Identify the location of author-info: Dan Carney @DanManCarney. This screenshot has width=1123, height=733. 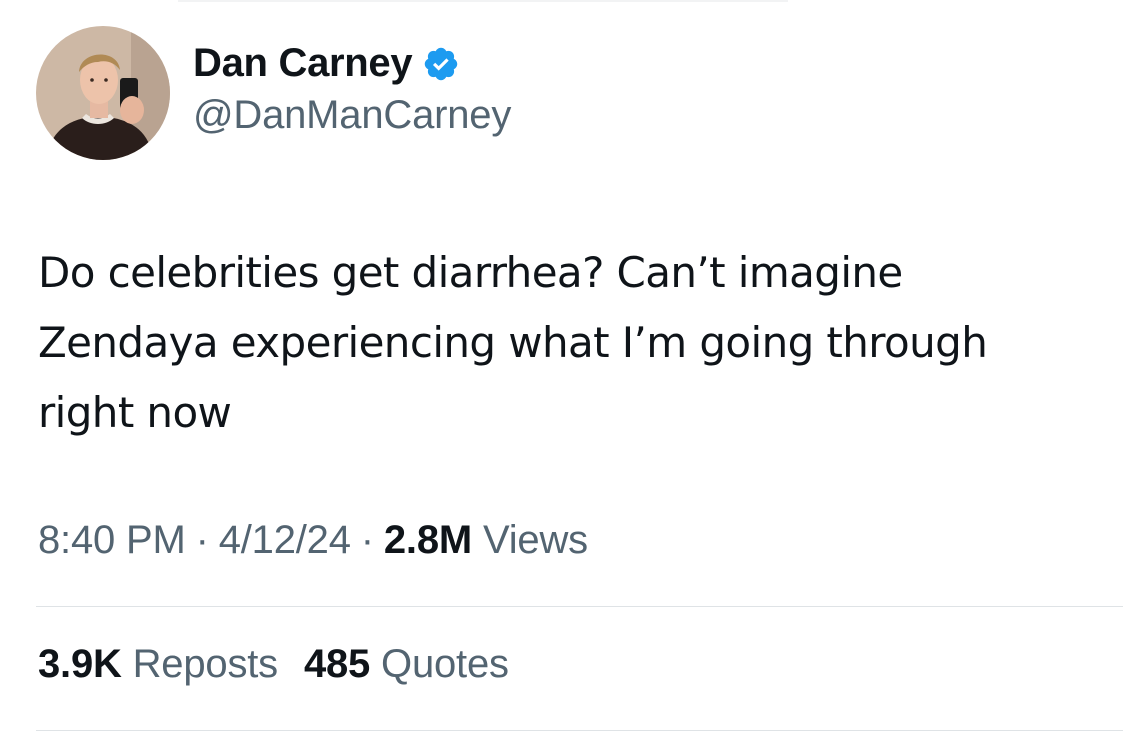
(352, 88).